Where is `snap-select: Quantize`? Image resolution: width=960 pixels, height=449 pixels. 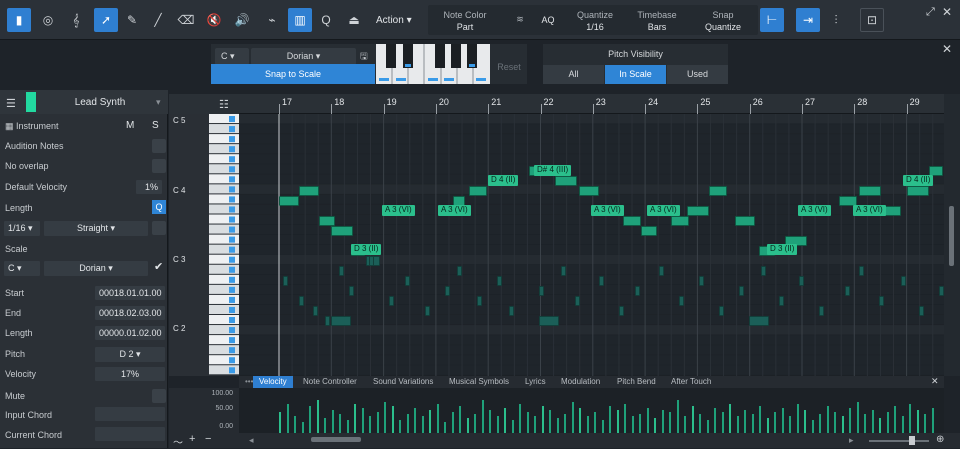 snap-select: Quantize is located at coordinates (723, 27).